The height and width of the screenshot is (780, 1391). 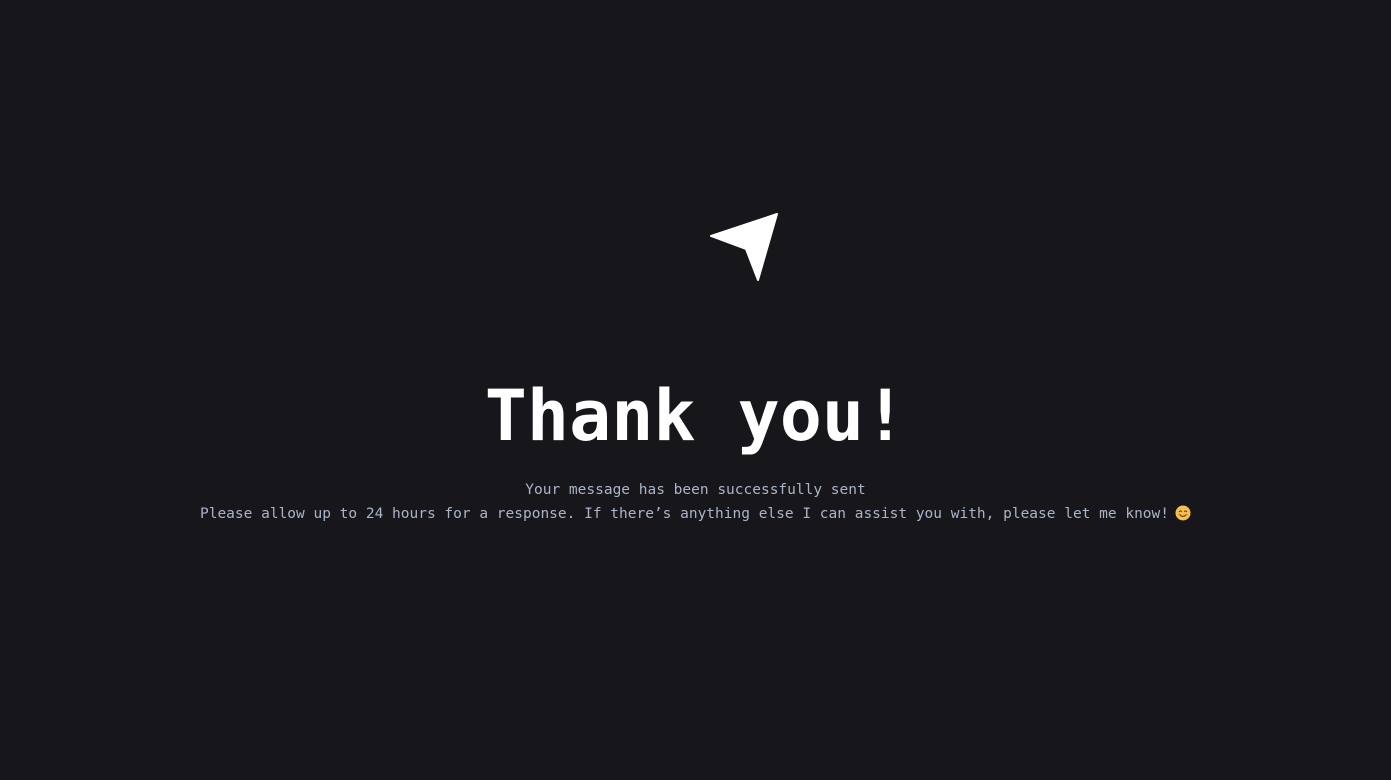 What do you see at coordinates (744, 247) in the screenshot?
I see `paper-plane-icon` at bounding box center [744, 247].